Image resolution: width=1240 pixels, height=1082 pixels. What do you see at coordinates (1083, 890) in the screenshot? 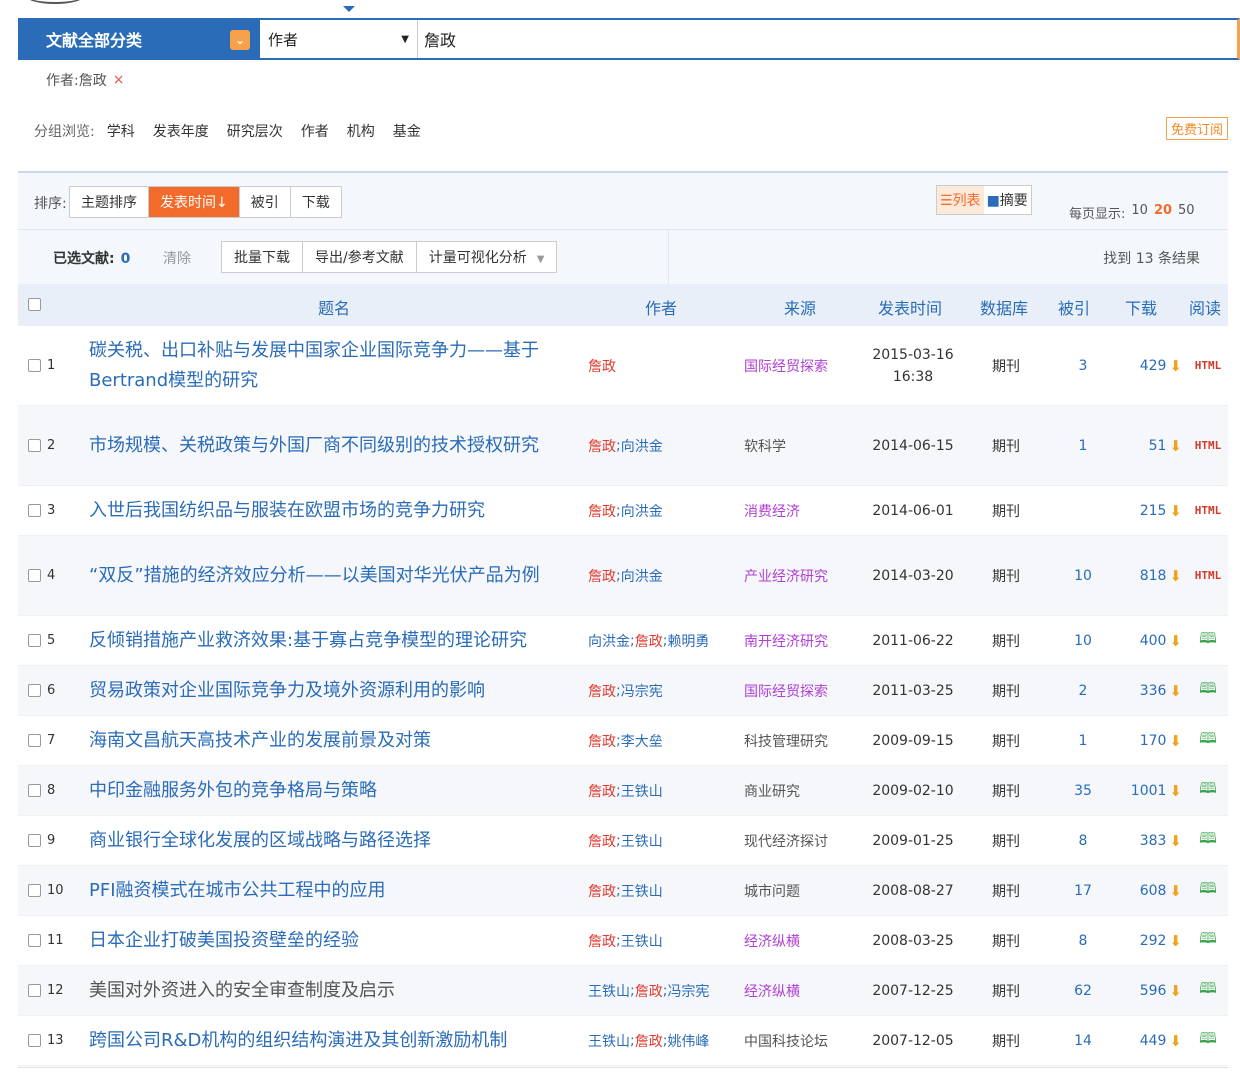
I see `cite-count-link: 17` at bounding box center [1083, 890].